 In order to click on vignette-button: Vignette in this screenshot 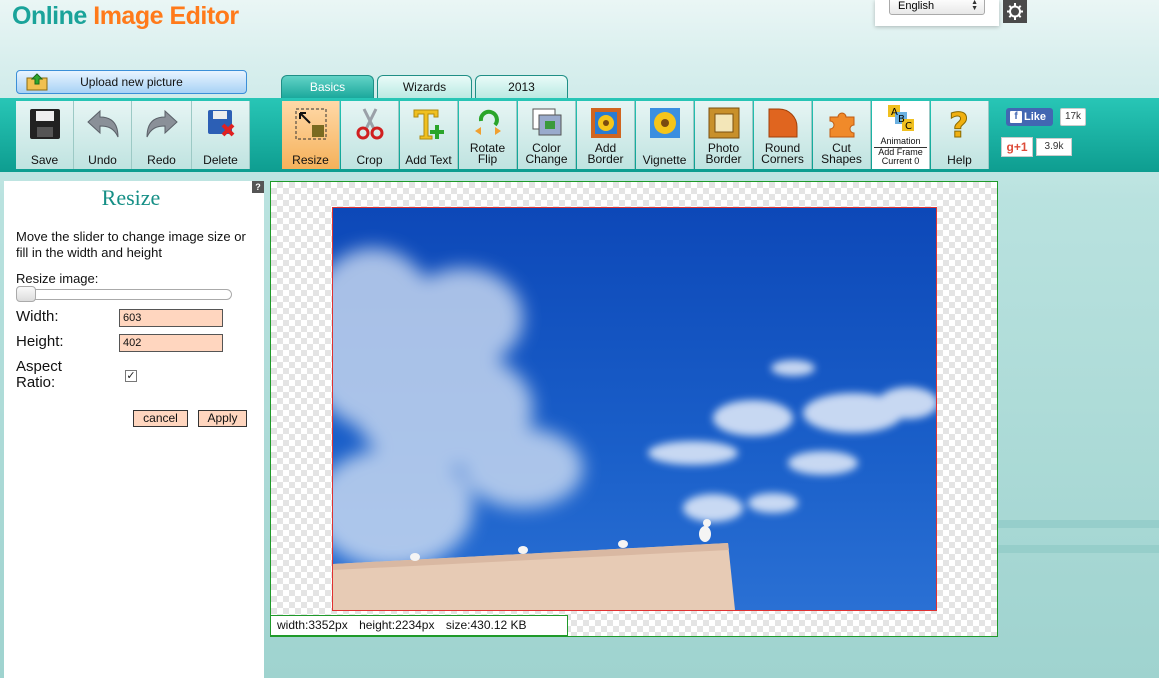, I will do `click(665, 135)`.